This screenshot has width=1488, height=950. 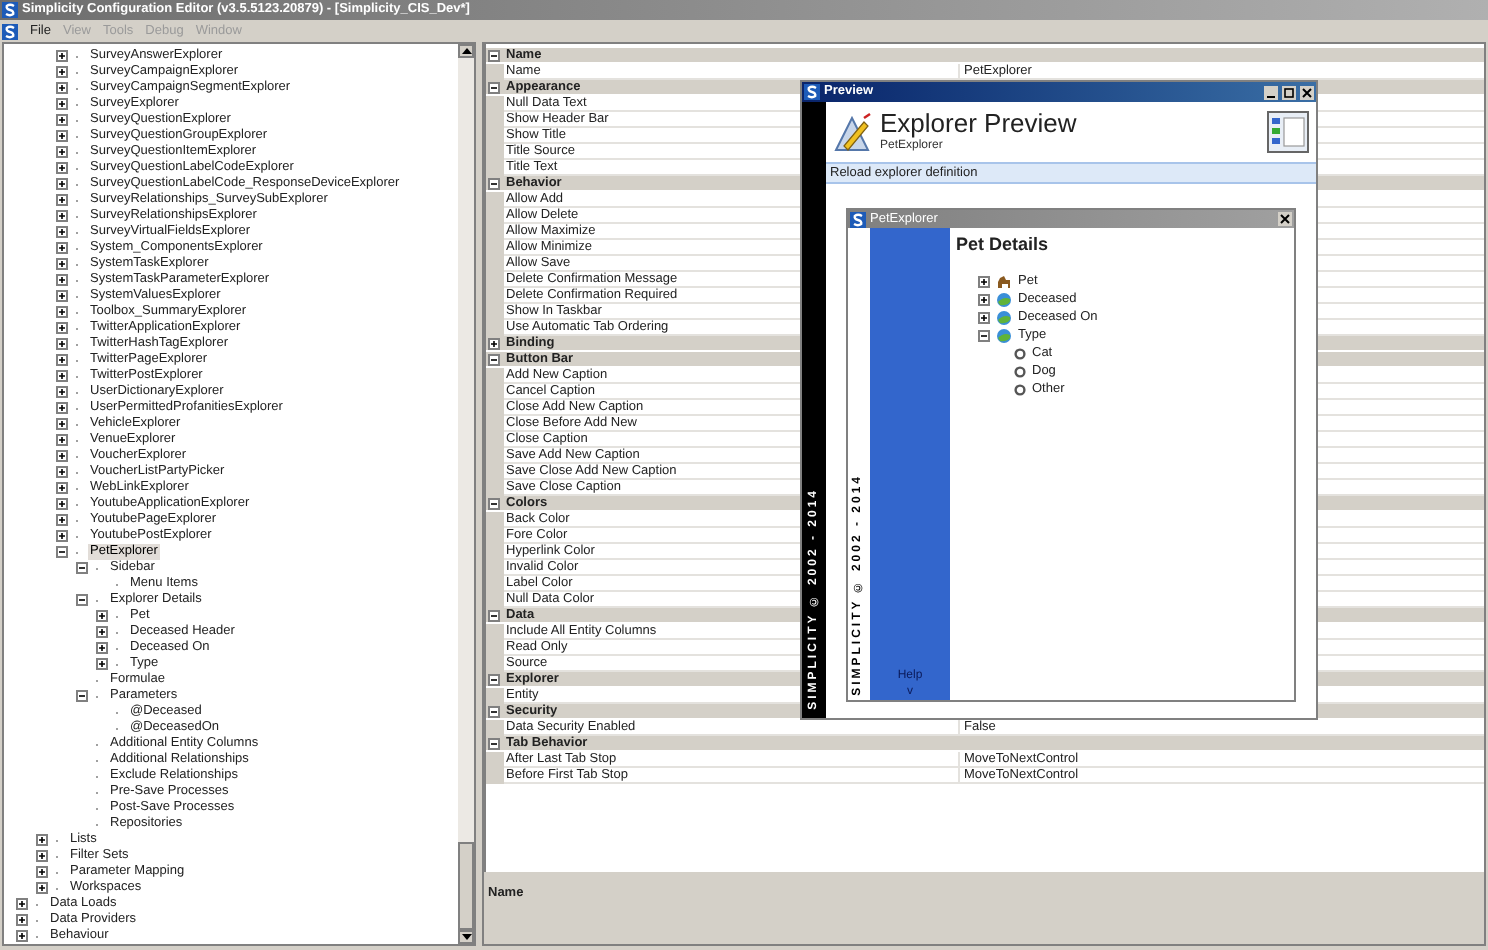 What do you see at coordinates (1002, 245) in the screenshot?
I see `pet-details-heading: Pet Details` at bounding box center [1002, 245].